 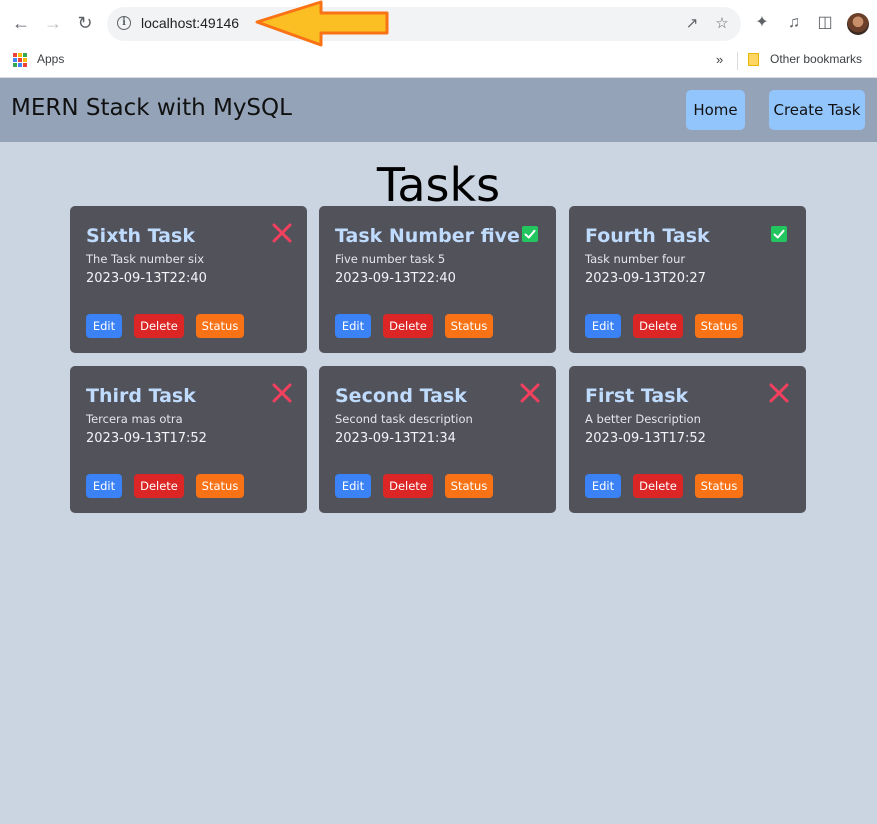 I want to click on extensions-icon: ✦, so click(x=762, y=23).